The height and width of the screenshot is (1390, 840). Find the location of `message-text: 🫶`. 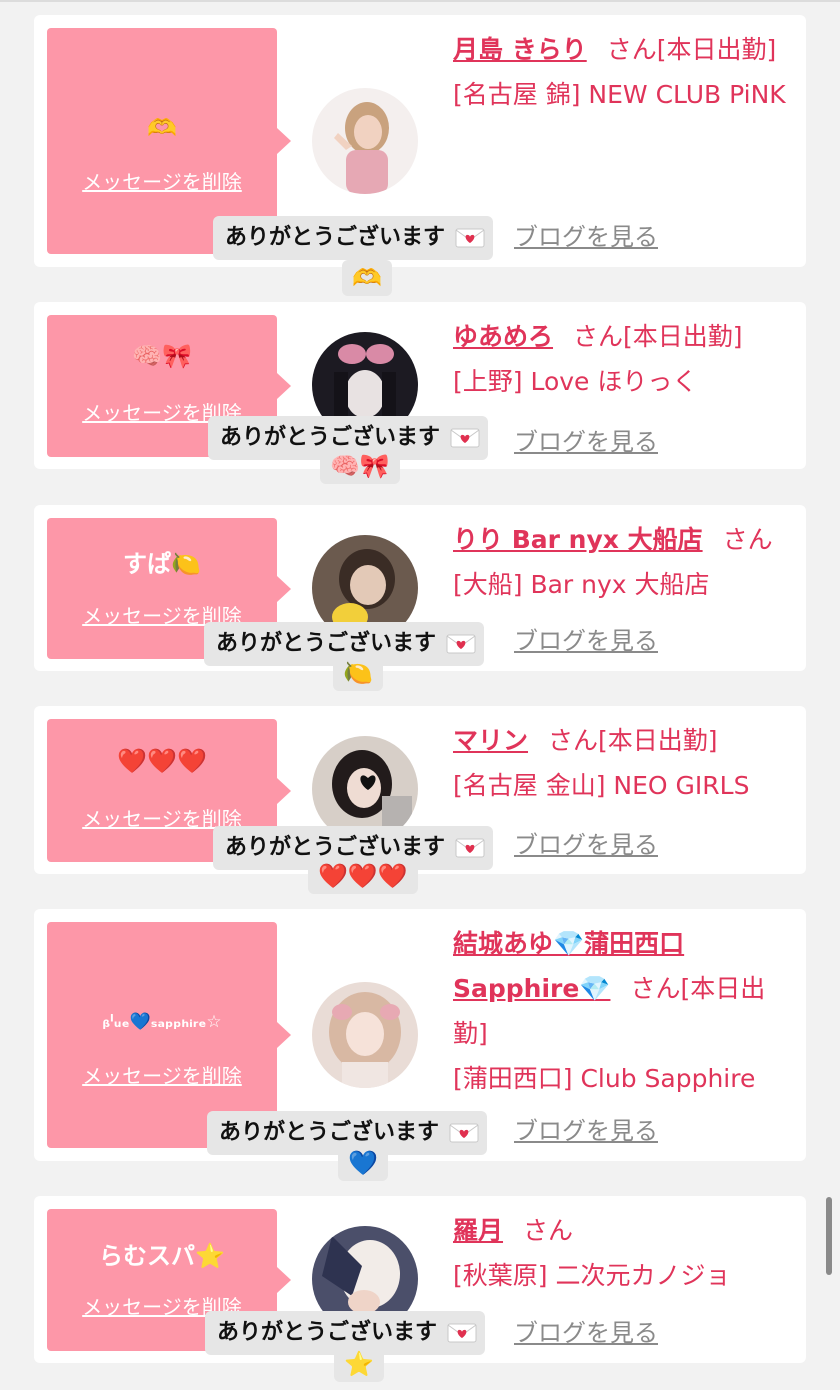

message-text: 🫶 is located at coordinates (162, 128).